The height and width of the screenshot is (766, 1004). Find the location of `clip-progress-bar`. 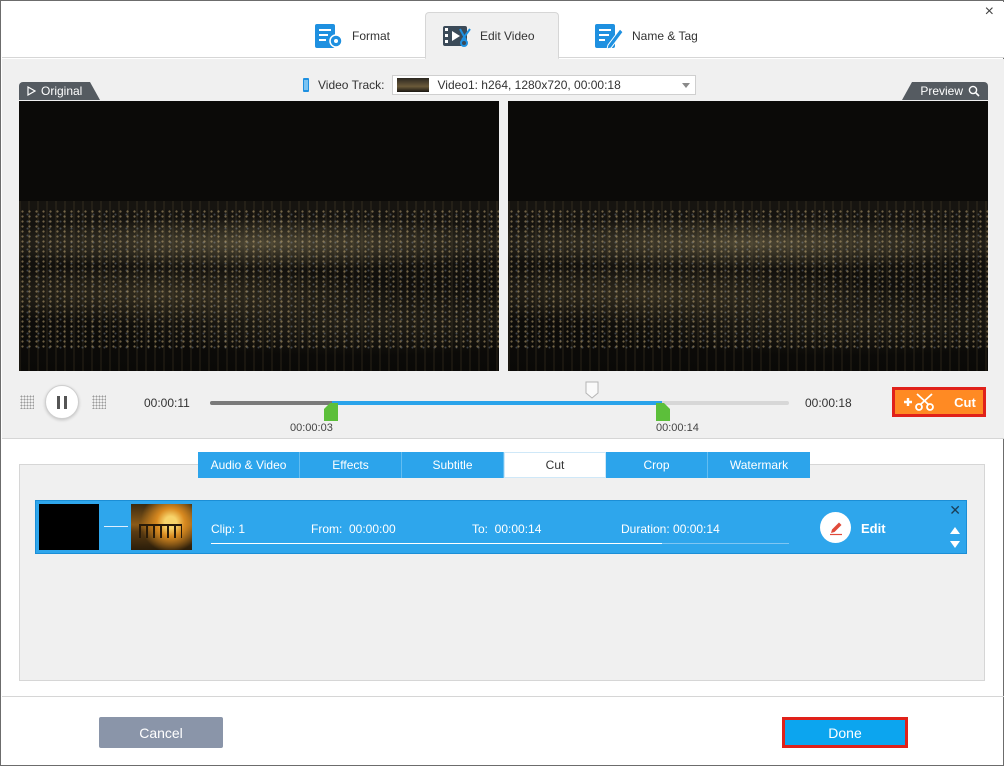

clip-progress-bar is located at coordinates (500, 543).